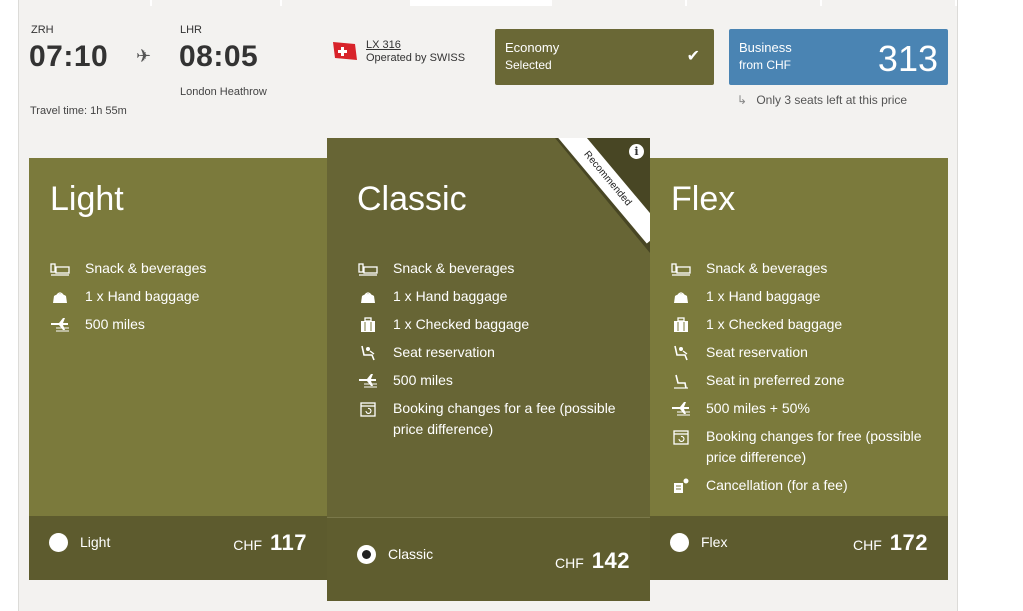 Image resolution: width=1023 pixels, height=611 pixels. I want to click on operated-by: Operated by SWISS, so click(416, 58).